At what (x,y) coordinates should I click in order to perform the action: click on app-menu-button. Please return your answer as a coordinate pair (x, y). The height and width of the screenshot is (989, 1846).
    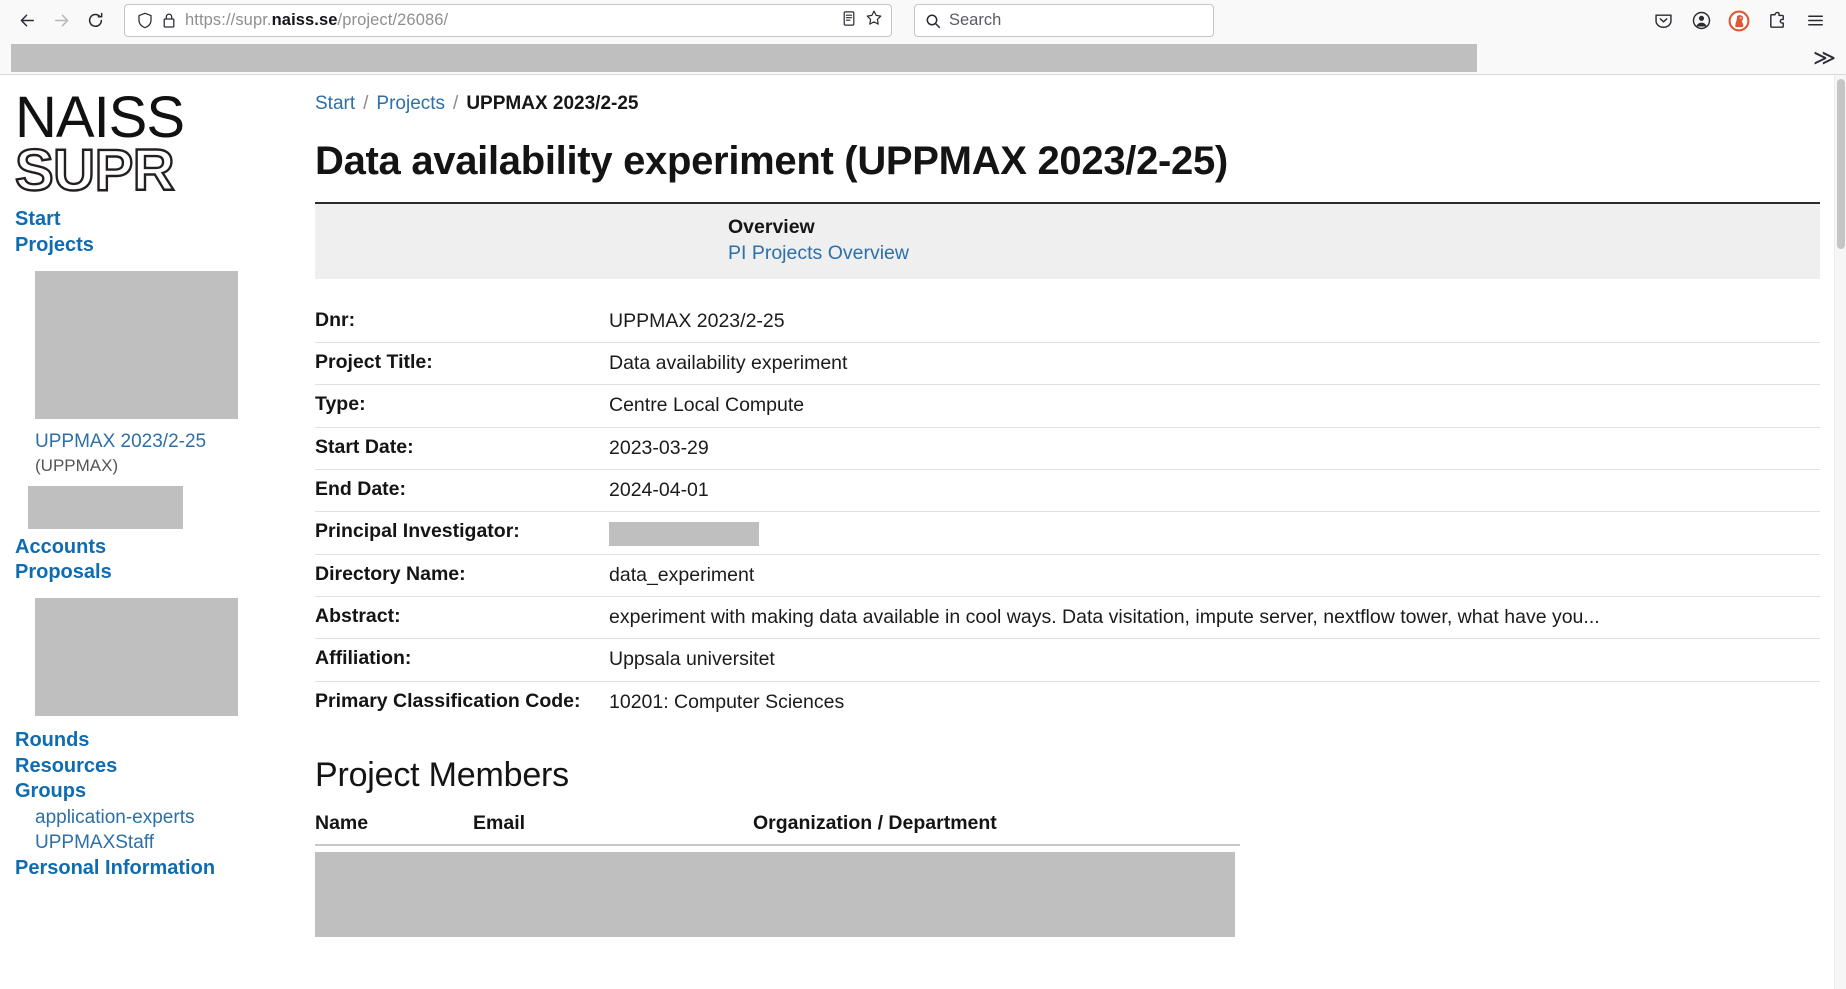
    Looking at the image, I should click on (1815, 21).